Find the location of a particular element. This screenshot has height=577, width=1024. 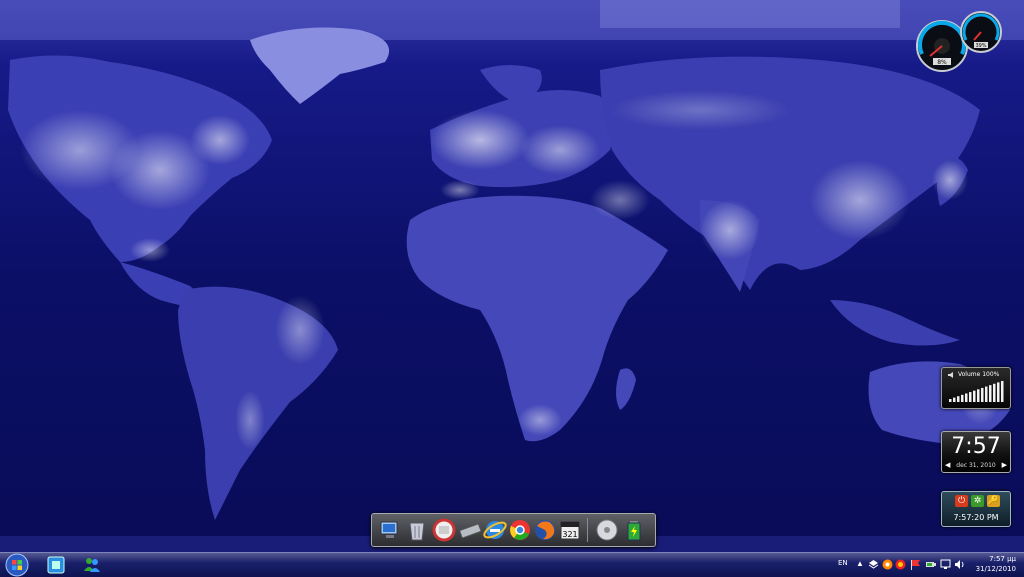

volume-label: Volume 100% is located at coordinates (979, 374).